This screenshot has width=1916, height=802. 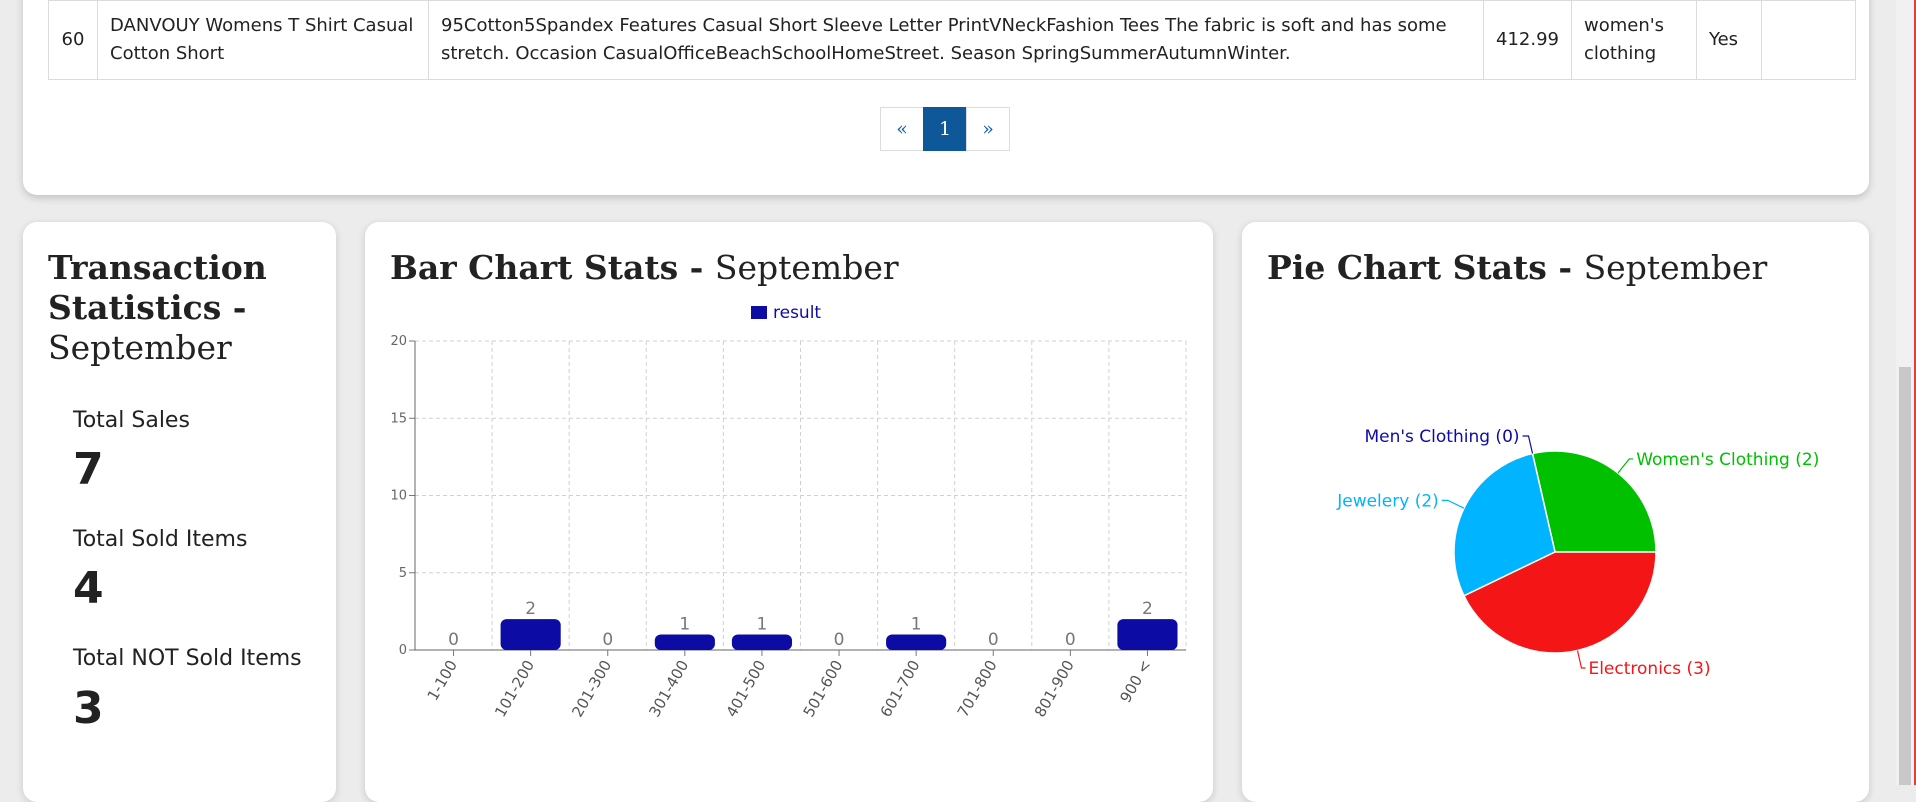 What do you see at coordinates (403, 573) in the screenshot?
I see `y-tick-label: 5` at bounding box center [403, 573].